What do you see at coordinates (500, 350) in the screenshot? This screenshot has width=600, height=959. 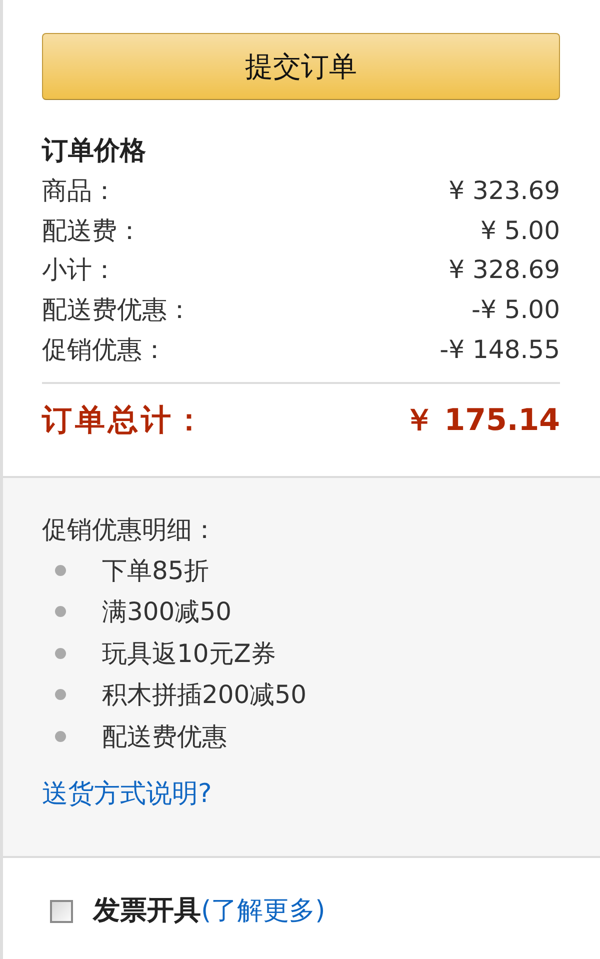 I see `price-amount: -¥ 148.55` at bounding box center [500, 350].